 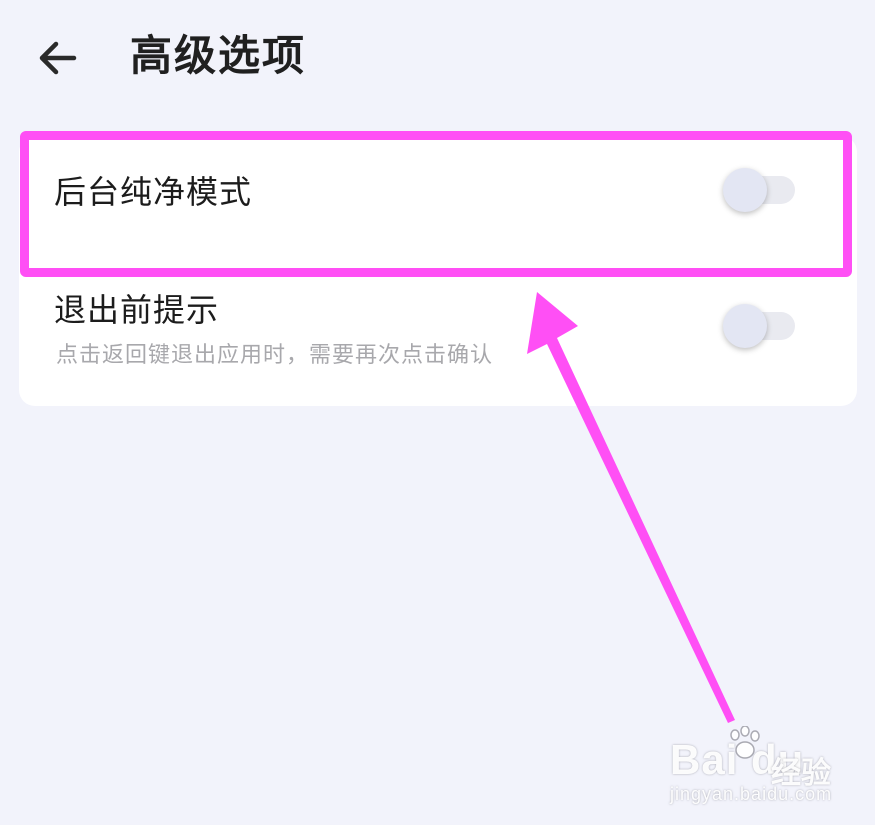 I want to click on page-title: 高级选项, so click(x=218, y=55).